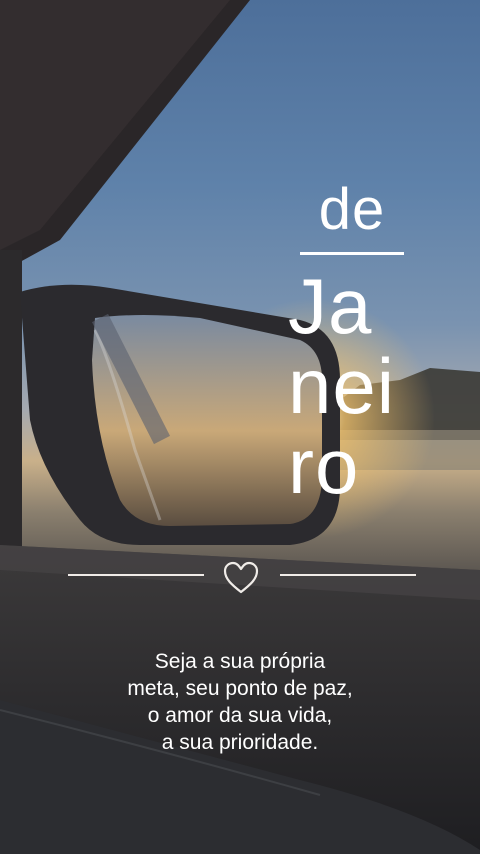 This screenshot has width=480, height=854. What do you see at coordinates (352, 209) in the screenshot?
I see `title-prefix: de` at bounding box center [352, 209].